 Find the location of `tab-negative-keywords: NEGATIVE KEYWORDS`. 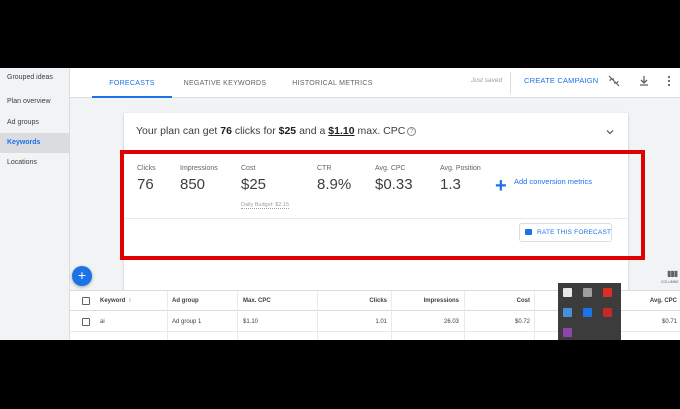

tab-negative-keywords: NEGATIVE KEYWORDS is located at coordinates (225, 83).